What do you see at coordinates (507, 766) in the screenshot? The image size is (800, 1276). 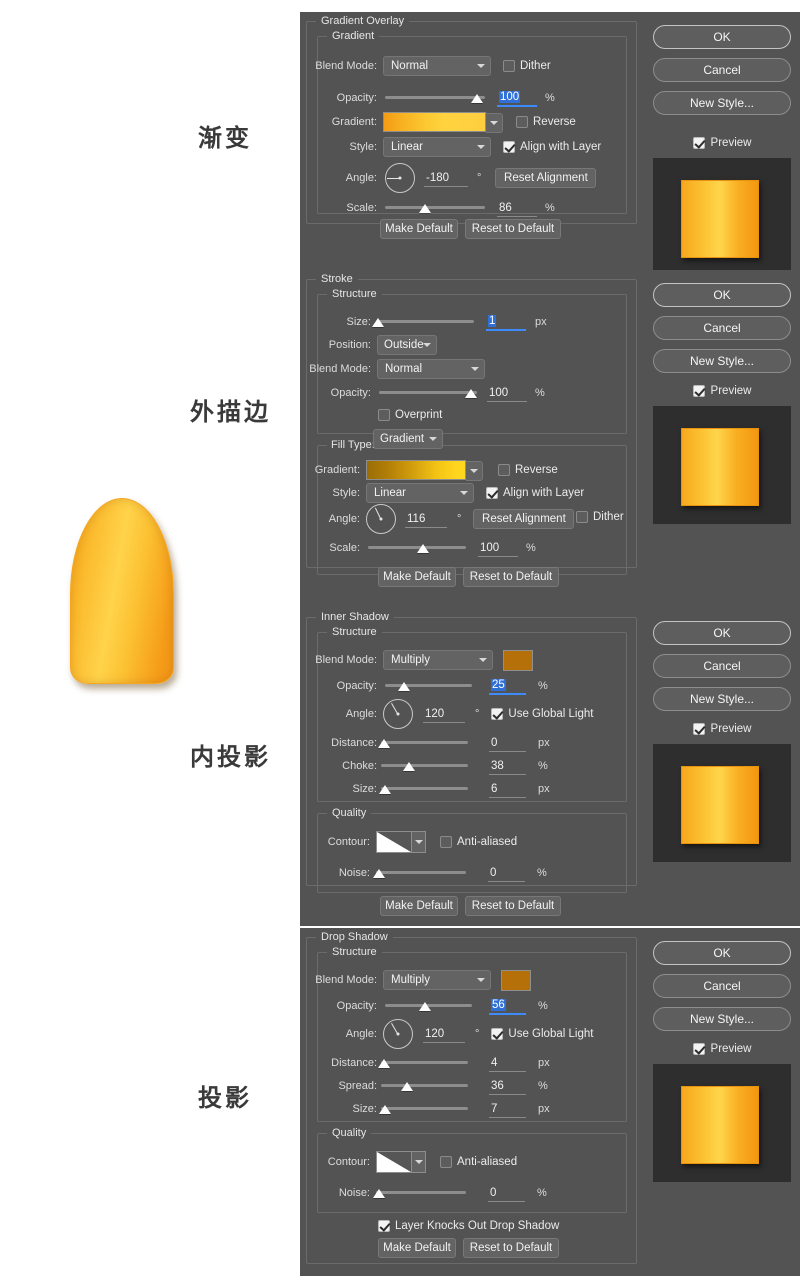 I see `choke-input: 38` at bounding box center [507, 766].